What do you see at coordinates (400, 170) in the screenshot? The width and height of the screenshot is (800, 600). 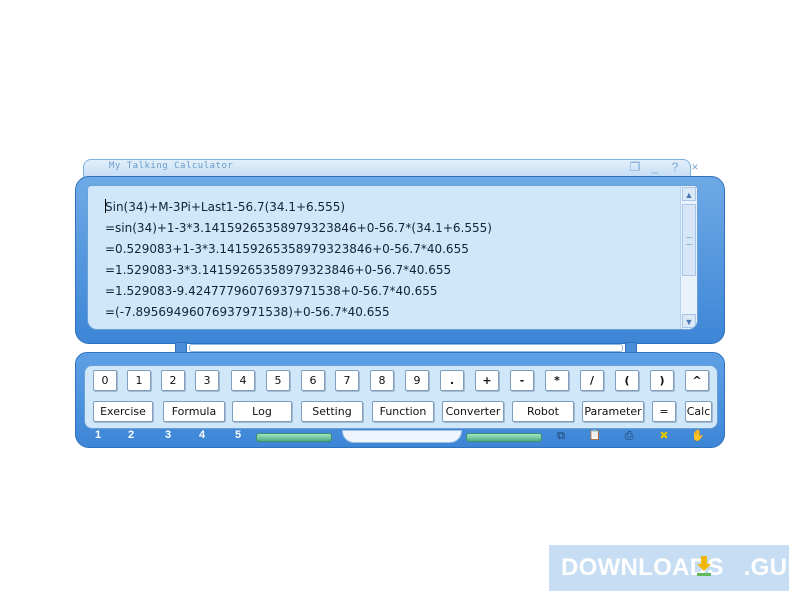 I see `title-bar: My Talking Calculator ❐ _ ? ×` at bounding box center [400, 170].